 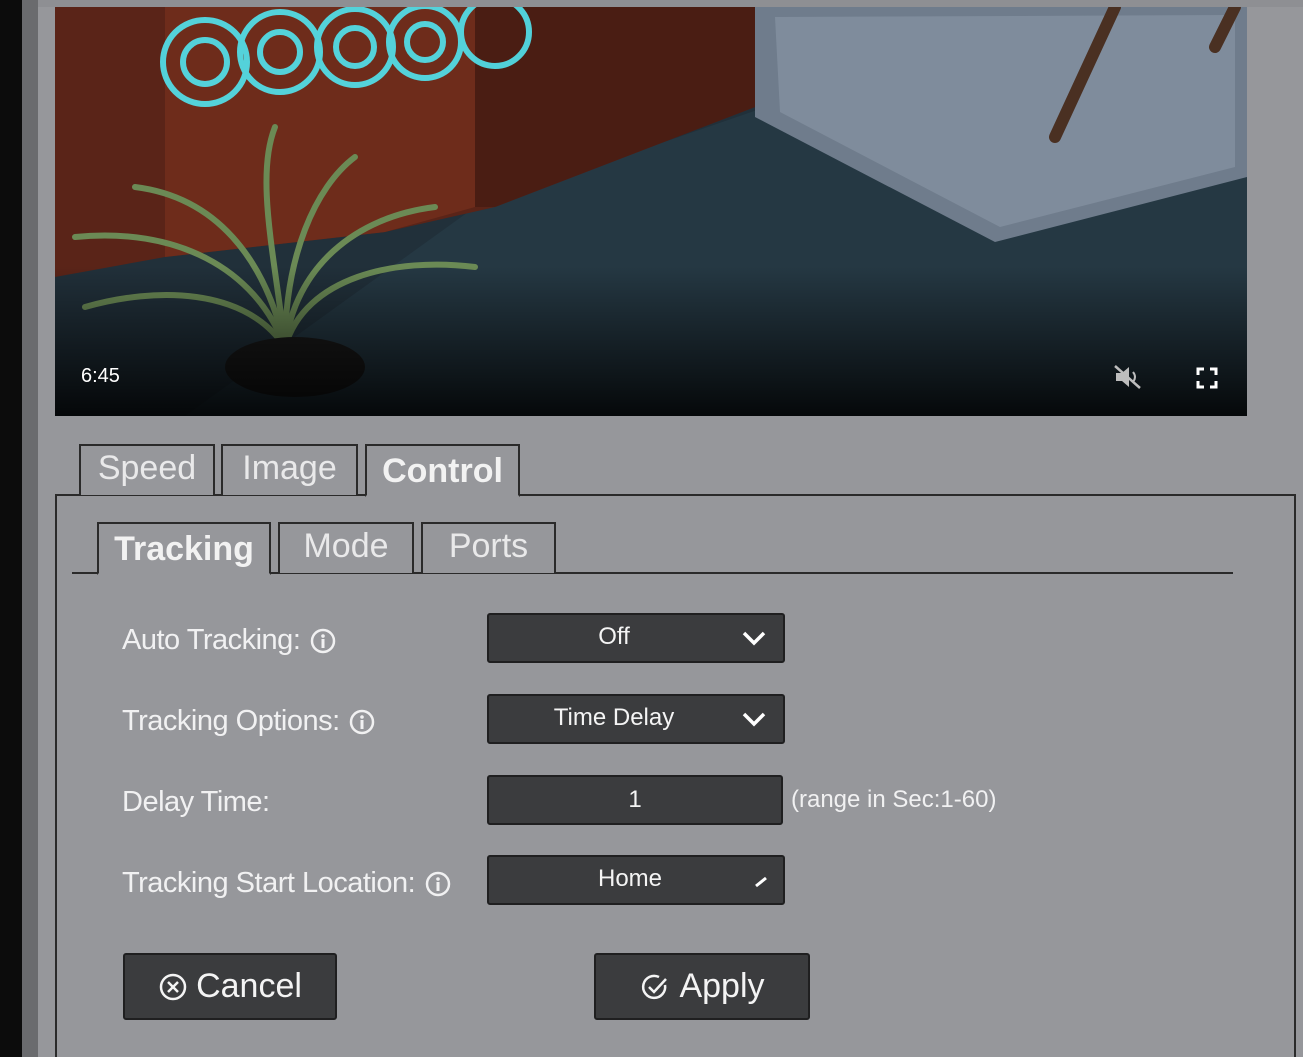 I want to click on delay-range-note: (range in Sec:1-60), so click(x=894, y=799).